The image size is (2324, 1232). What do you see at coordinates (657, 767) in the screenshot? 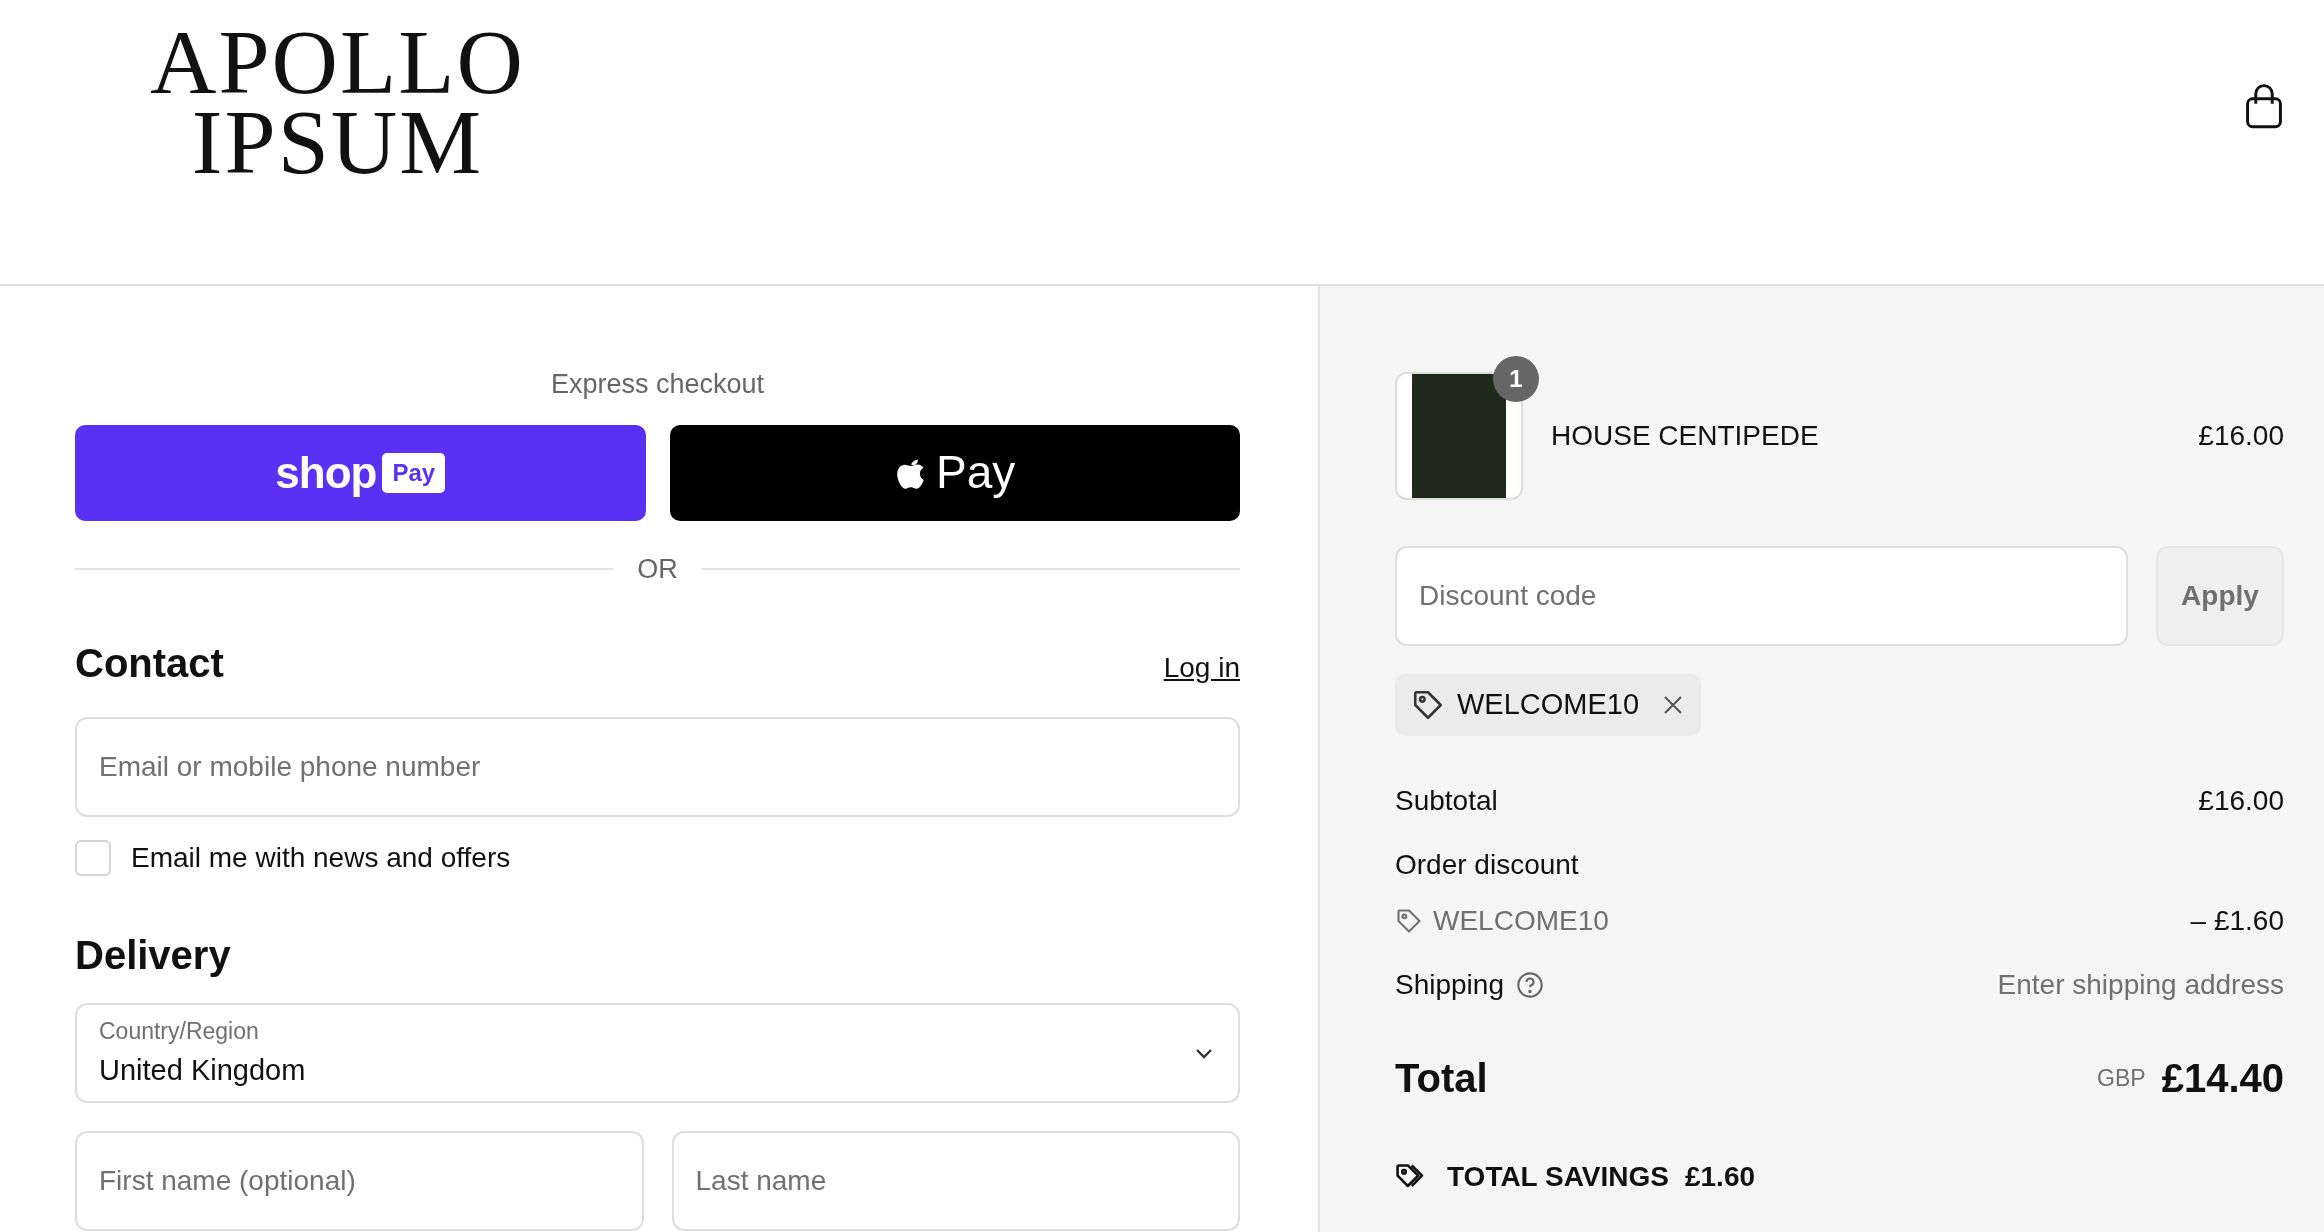
I see `email-input-field: Email or mobile phone number` at bounding box center [657, 767].